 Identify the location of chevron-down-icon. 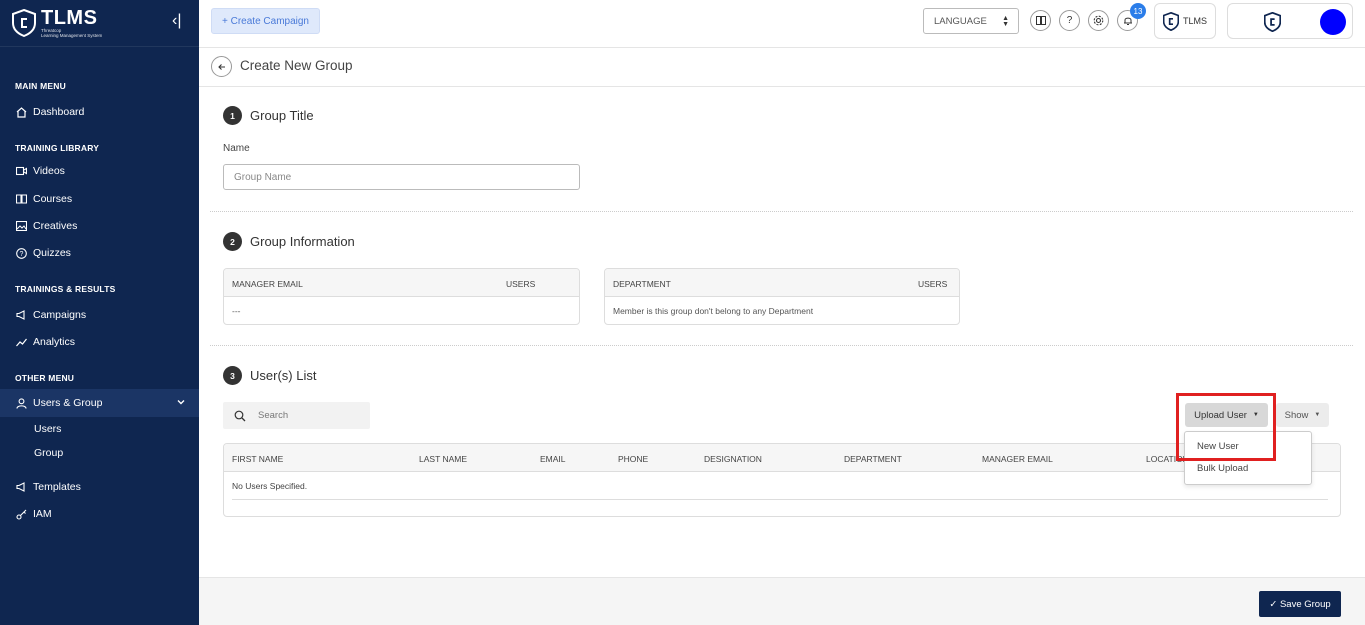
(181, 402).